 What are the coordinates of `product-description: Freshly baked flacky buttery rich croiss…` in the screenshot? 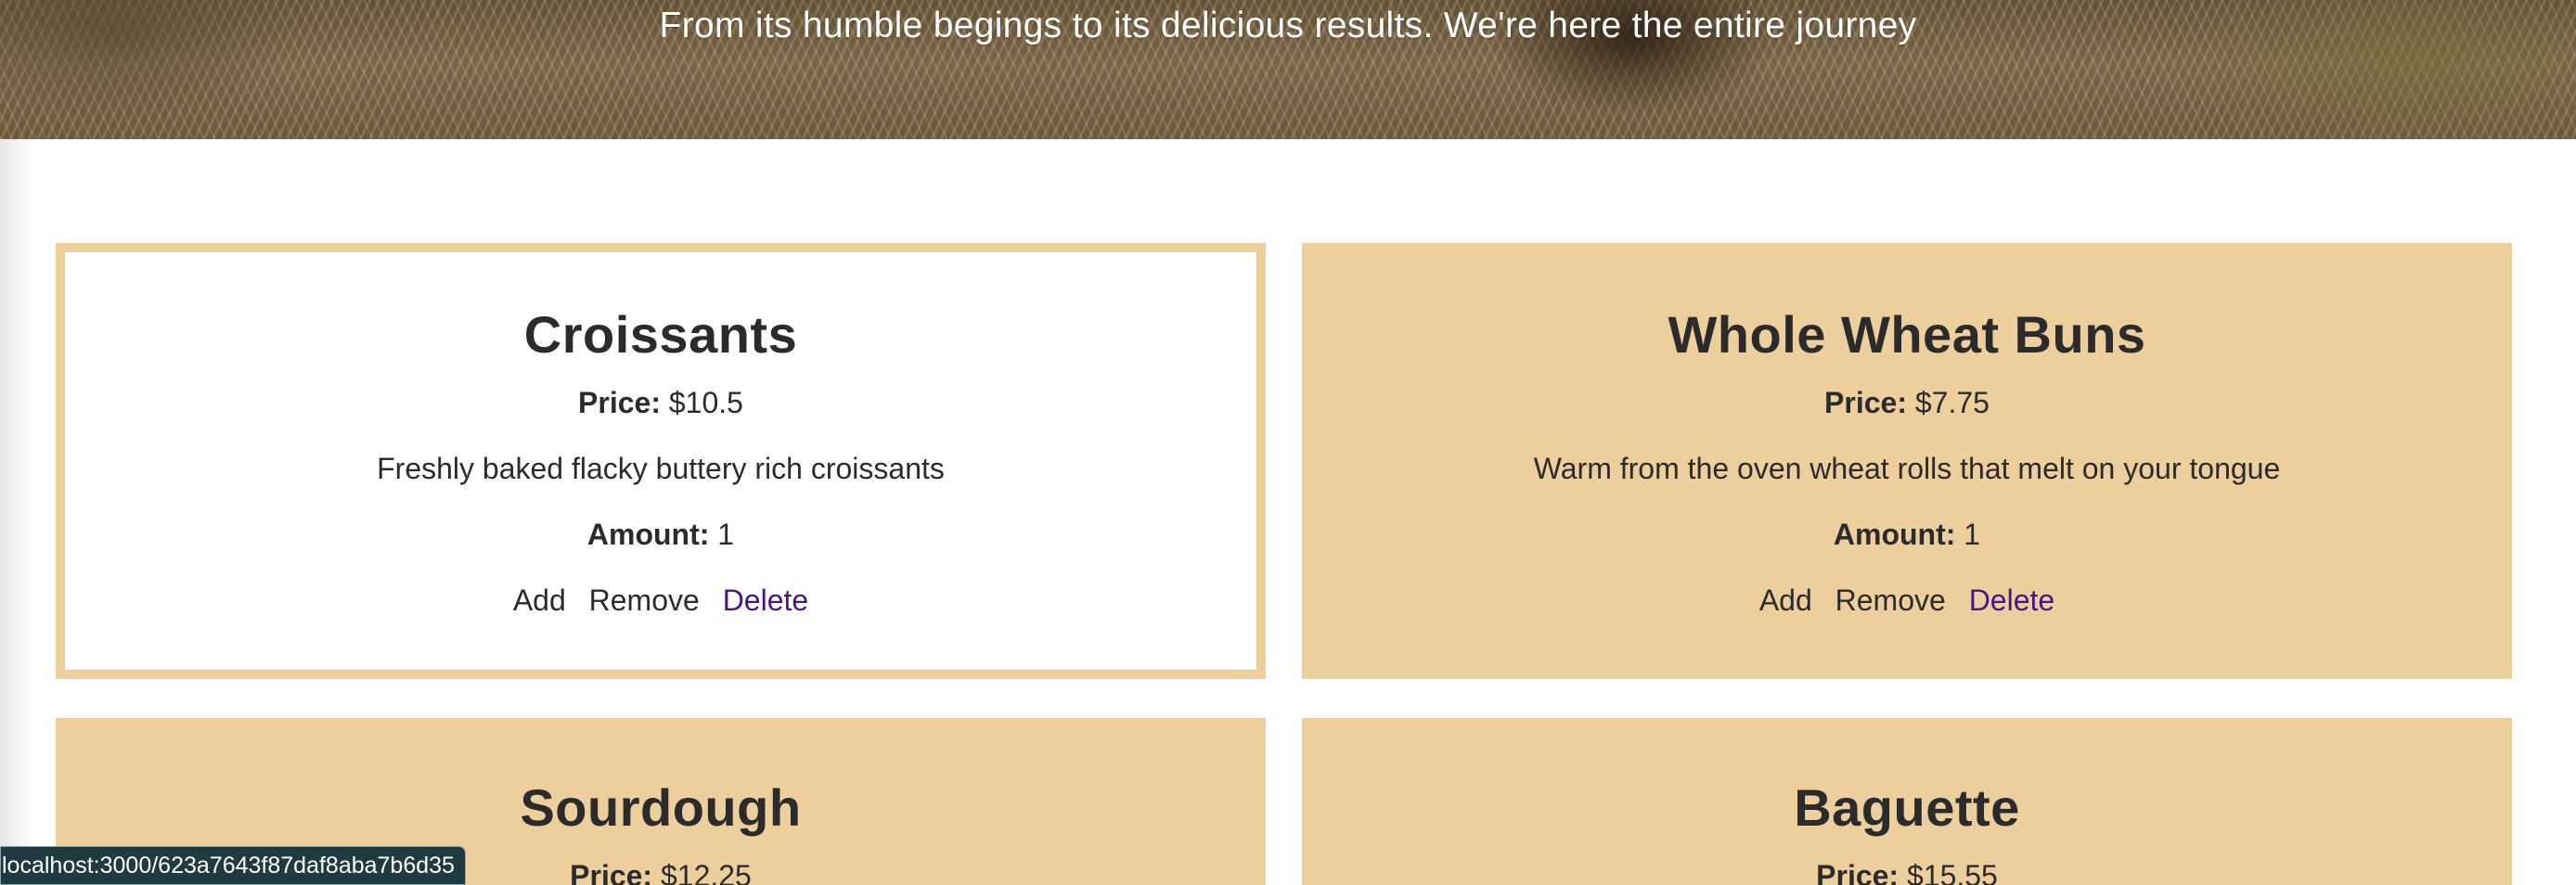 It's located at (661, 469).